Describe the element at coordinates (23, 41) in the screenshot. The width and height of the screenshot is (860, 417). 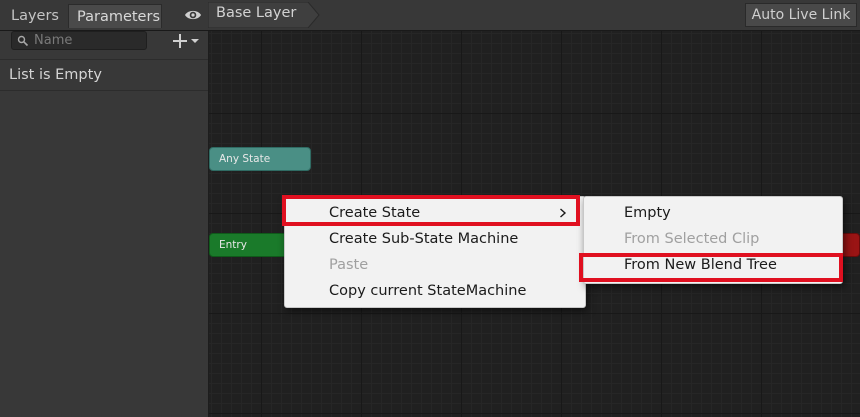
I see `search-icon` at that location.